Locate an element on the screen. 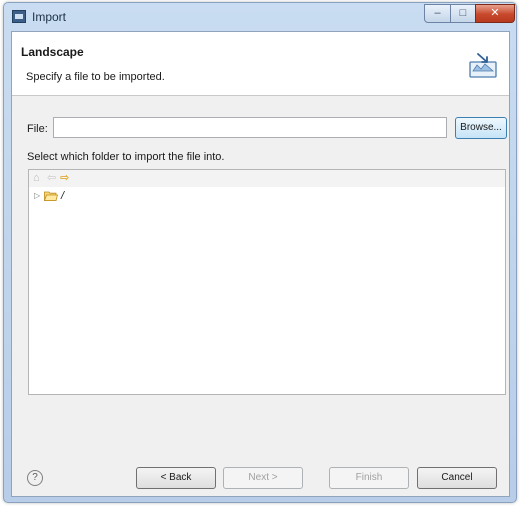  page-description: Specify a file to be imported. is located at coordinates (95, 77).